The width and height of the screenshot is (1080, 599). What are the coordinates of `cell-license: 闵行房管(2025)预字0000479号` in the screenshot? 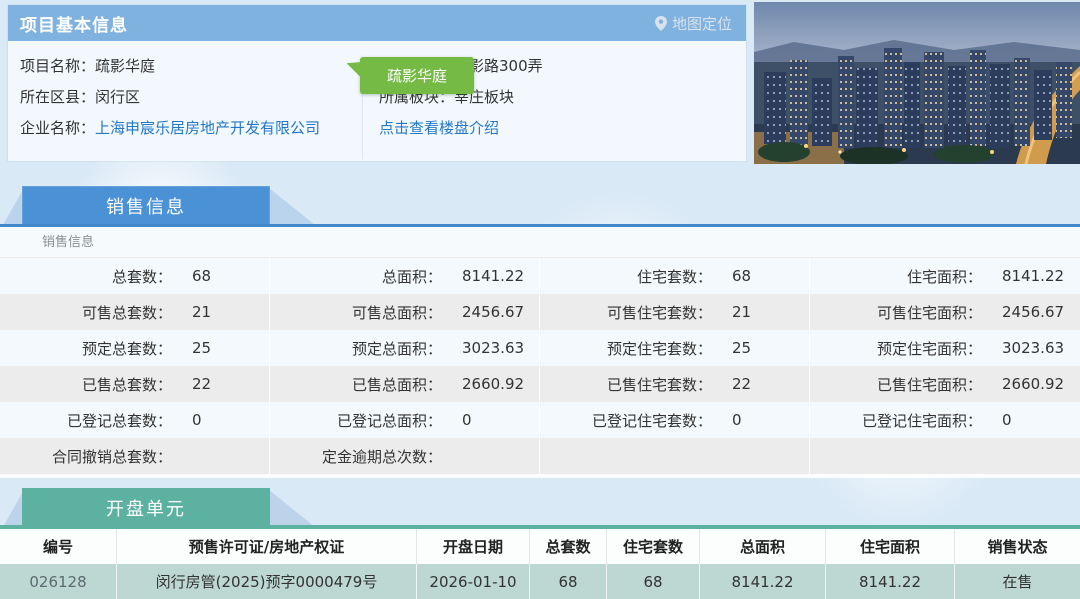 It's located at (267, 581).